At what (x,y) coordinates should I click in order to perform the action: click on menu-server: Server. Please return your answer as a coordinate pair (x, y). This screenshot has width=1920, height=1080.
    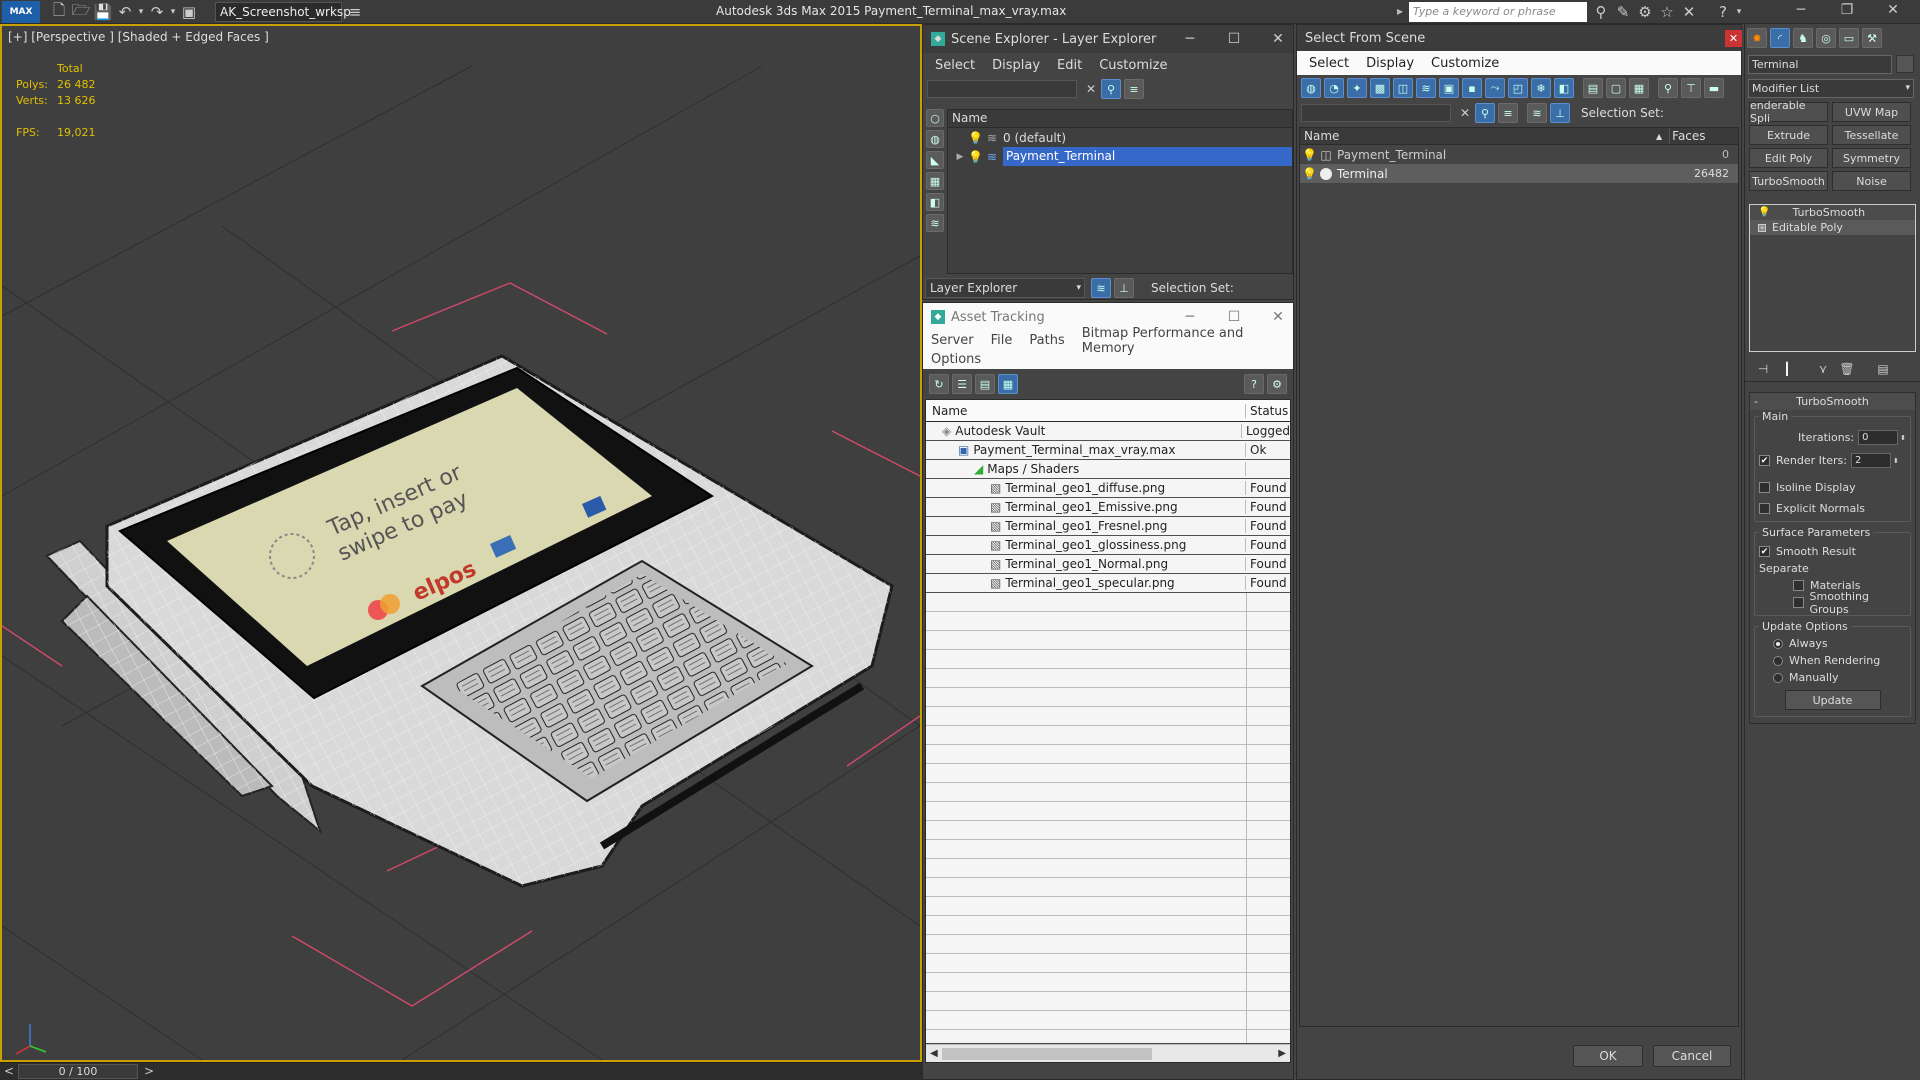
    Looking at the image, I should click on (952, 340).